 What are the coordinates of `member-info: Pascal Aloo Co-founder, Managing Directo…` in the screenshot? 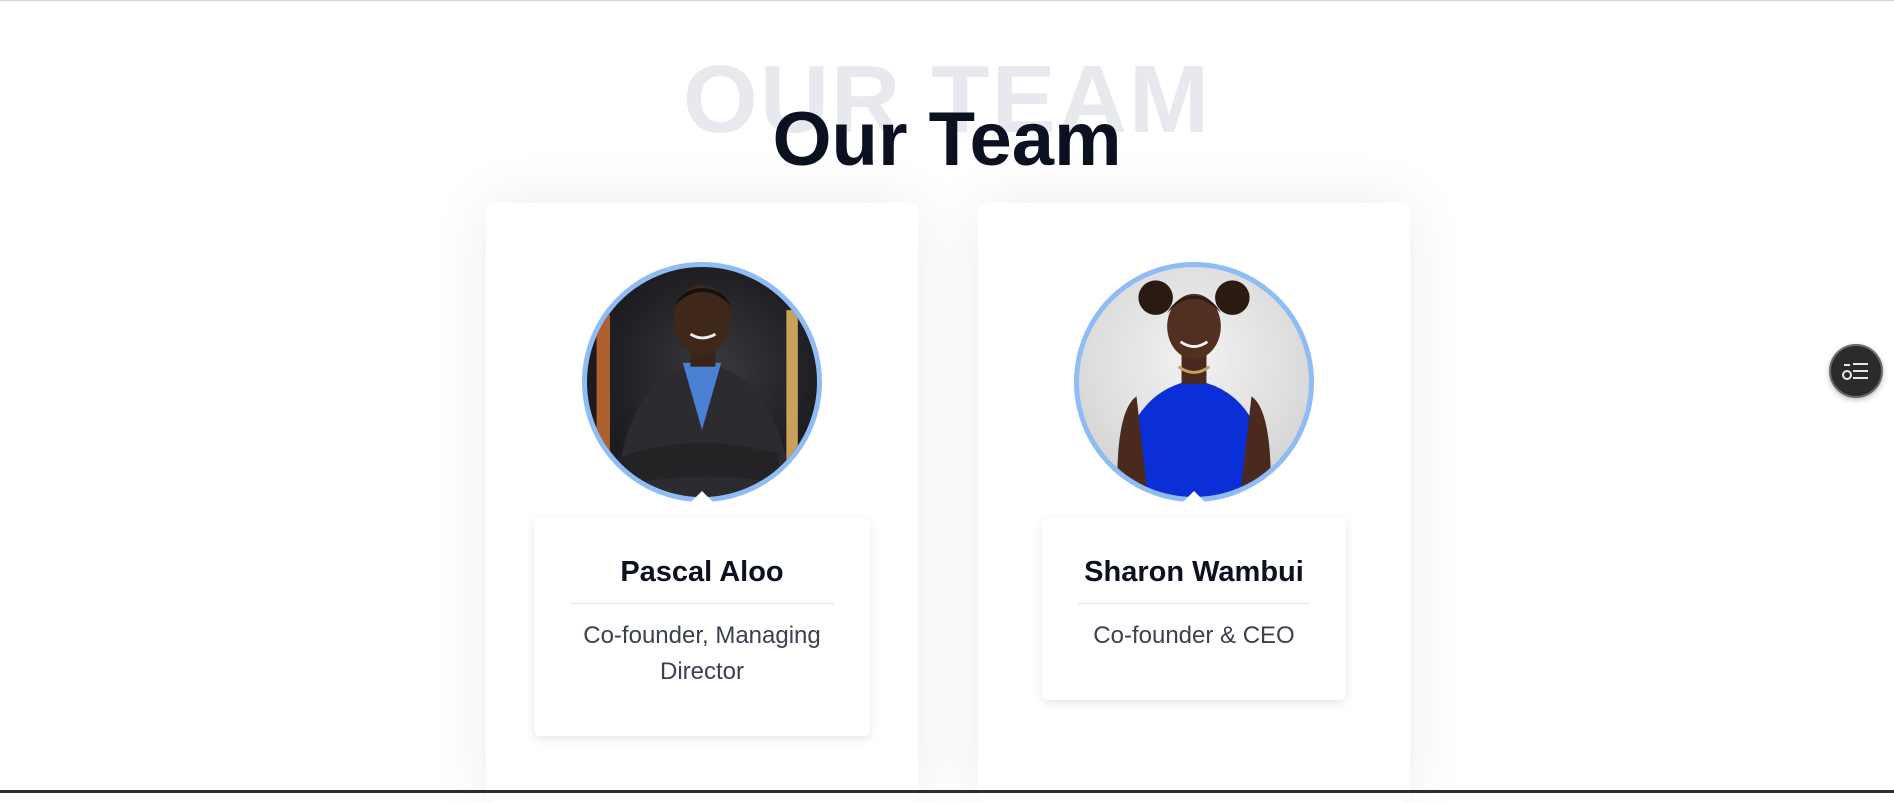 It's located at (702, 627).